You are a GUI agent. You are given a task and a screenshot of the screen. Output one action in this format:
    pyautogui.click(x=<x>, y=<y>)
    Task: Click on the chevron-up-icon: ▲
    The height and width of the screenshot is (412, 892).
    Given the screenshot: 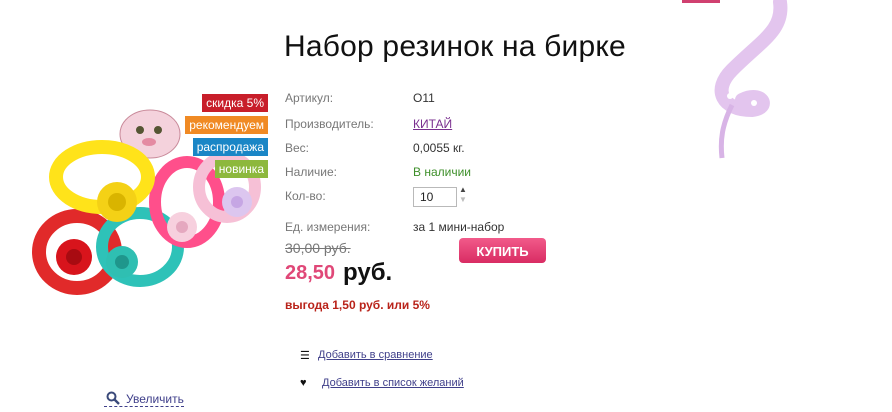 What is the action you would take?
    pyautogui.click(x=463, y=190)
    